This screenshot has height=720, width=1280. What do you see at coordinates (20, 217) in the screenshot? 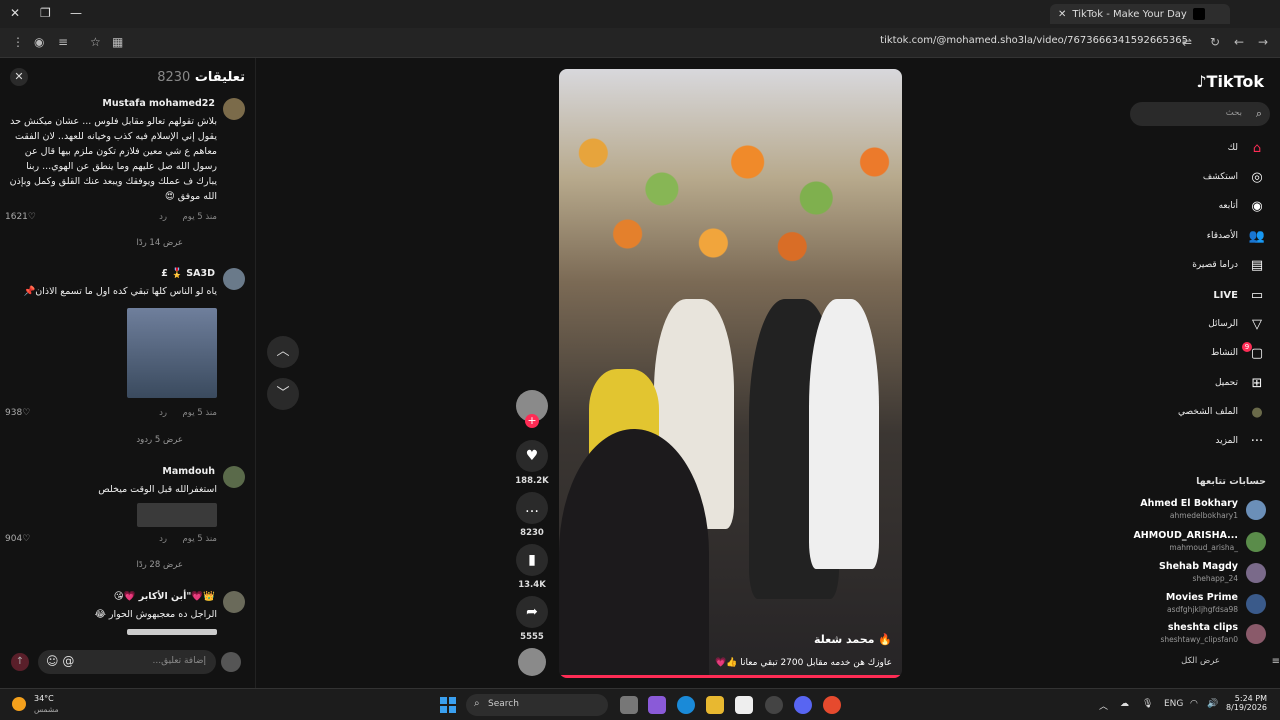
I see `comment-likes: 1621♡` at bounding box center [20, 217].